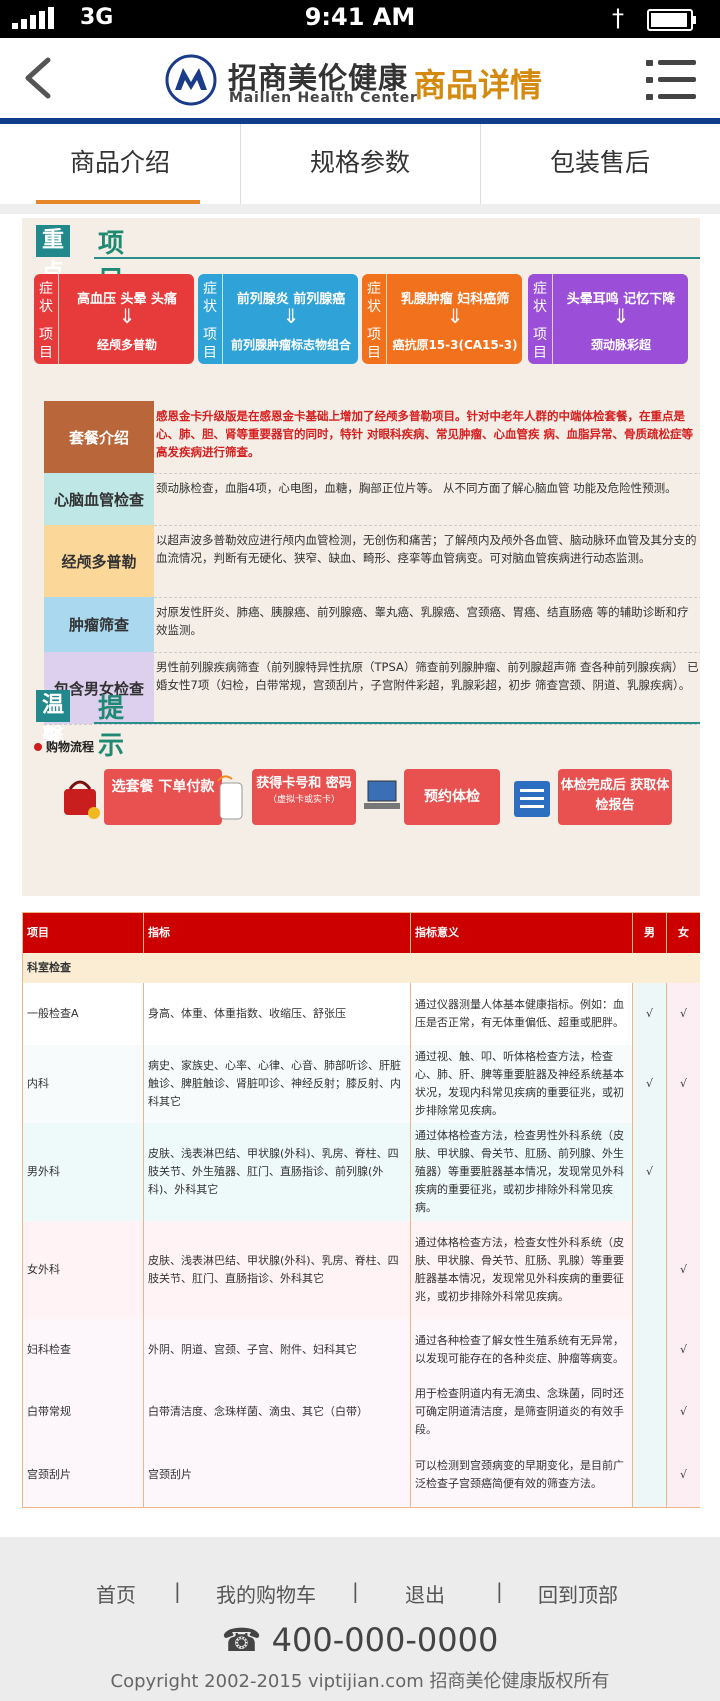 This screenshot has width=720, height=1701. I want to click on table-group-row: 科室检查, so click(361, 968).